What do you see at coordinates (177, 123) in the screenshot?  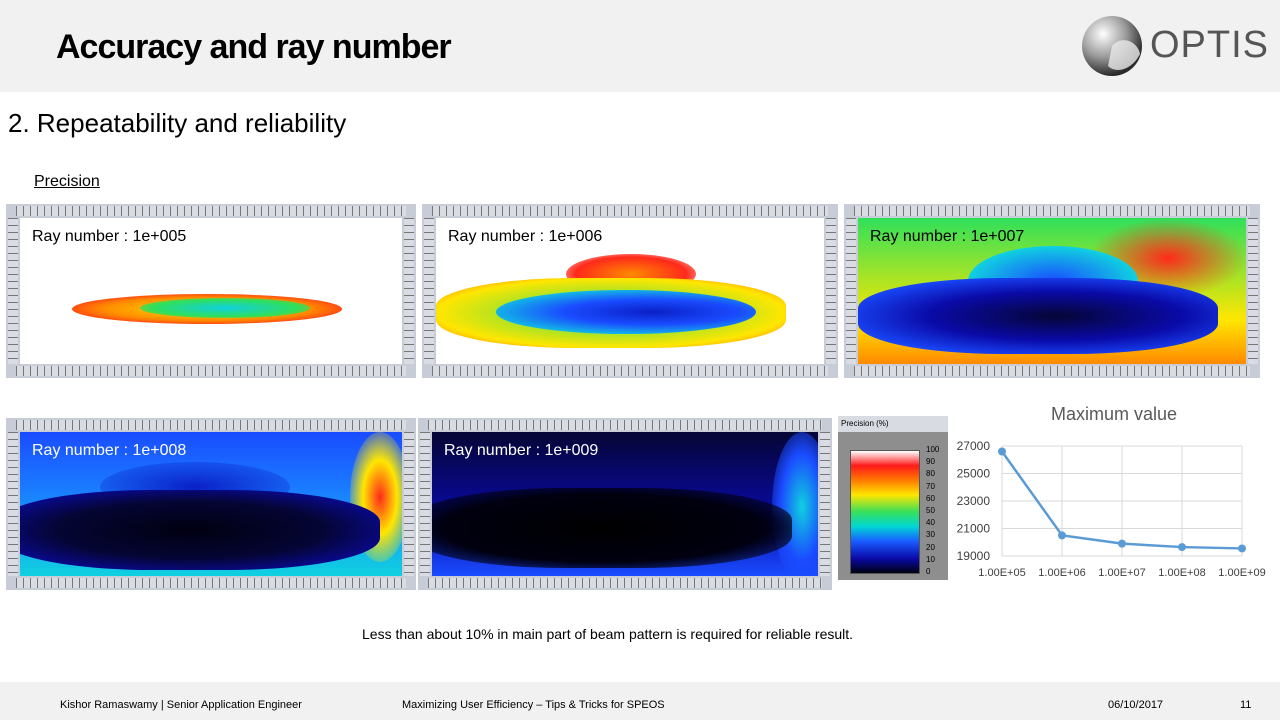 I see `section-subtitle: 2. Repeatability and reliability` at bounding box center [177, 123].